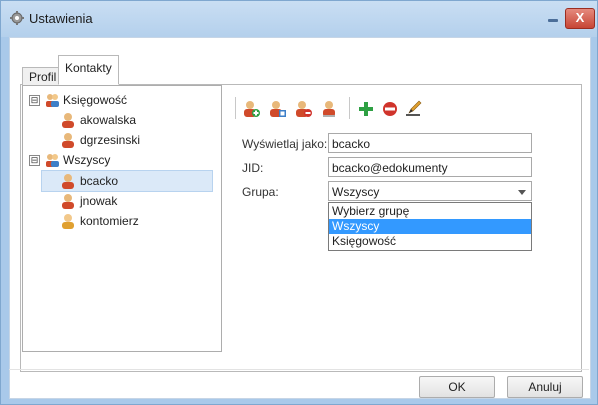 This screenshot has height=405, width=598. Describe the element at coordinates (580, 18) in the screenshot. I see `close-button: X` at that location.